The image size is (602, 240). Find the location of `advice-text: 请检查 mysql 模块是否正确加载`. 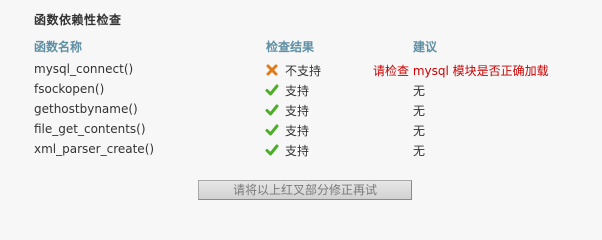

advice-text: 请检查 mysql 模块是否正确加载 is located at coordinates (461, 71).